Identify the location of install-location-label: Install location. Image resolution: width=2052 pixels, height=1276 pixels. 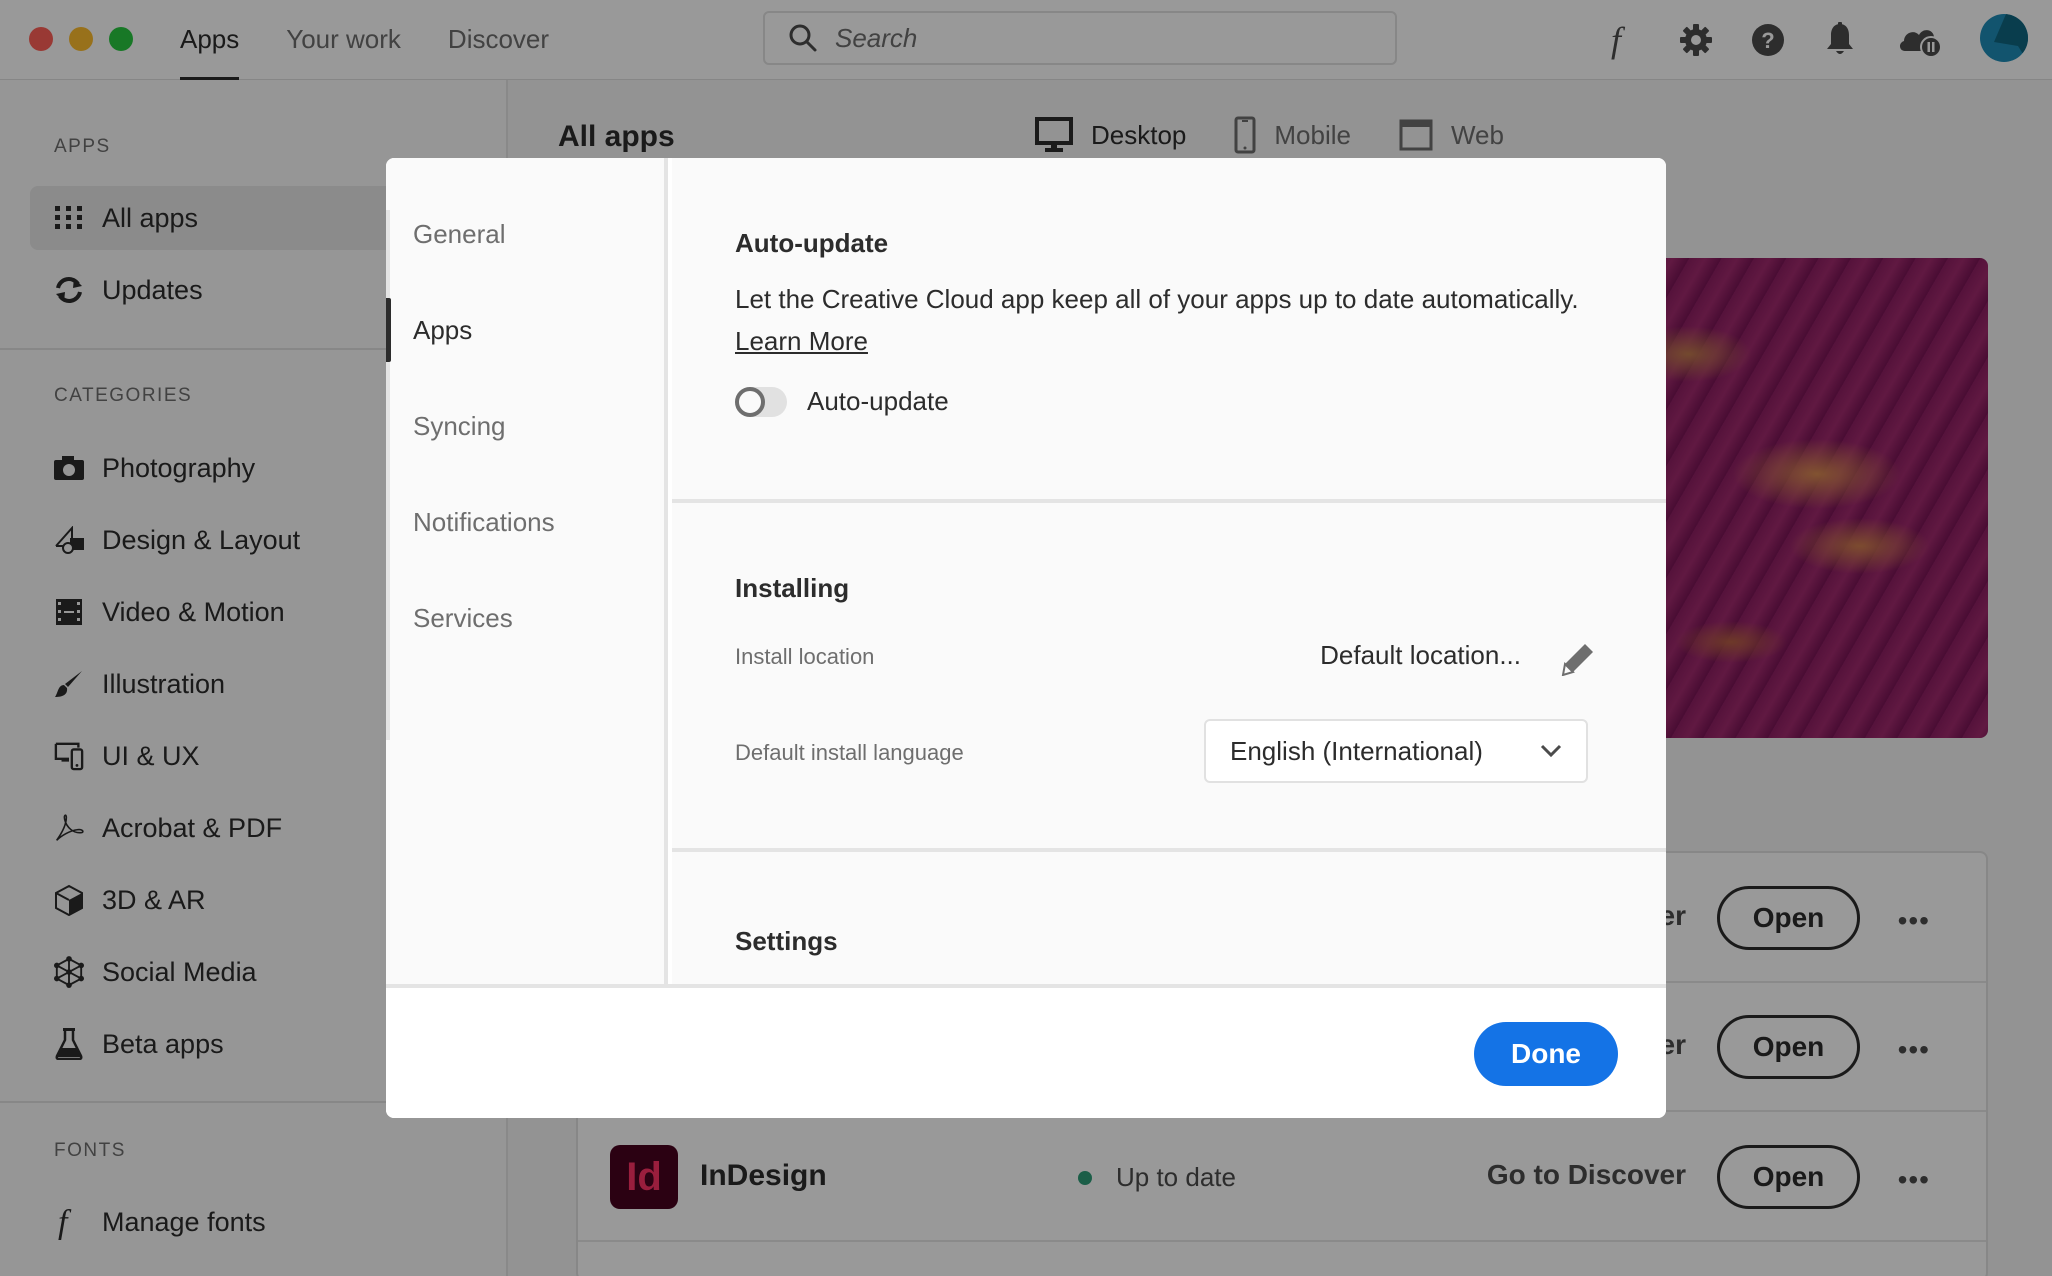
(805, 656).